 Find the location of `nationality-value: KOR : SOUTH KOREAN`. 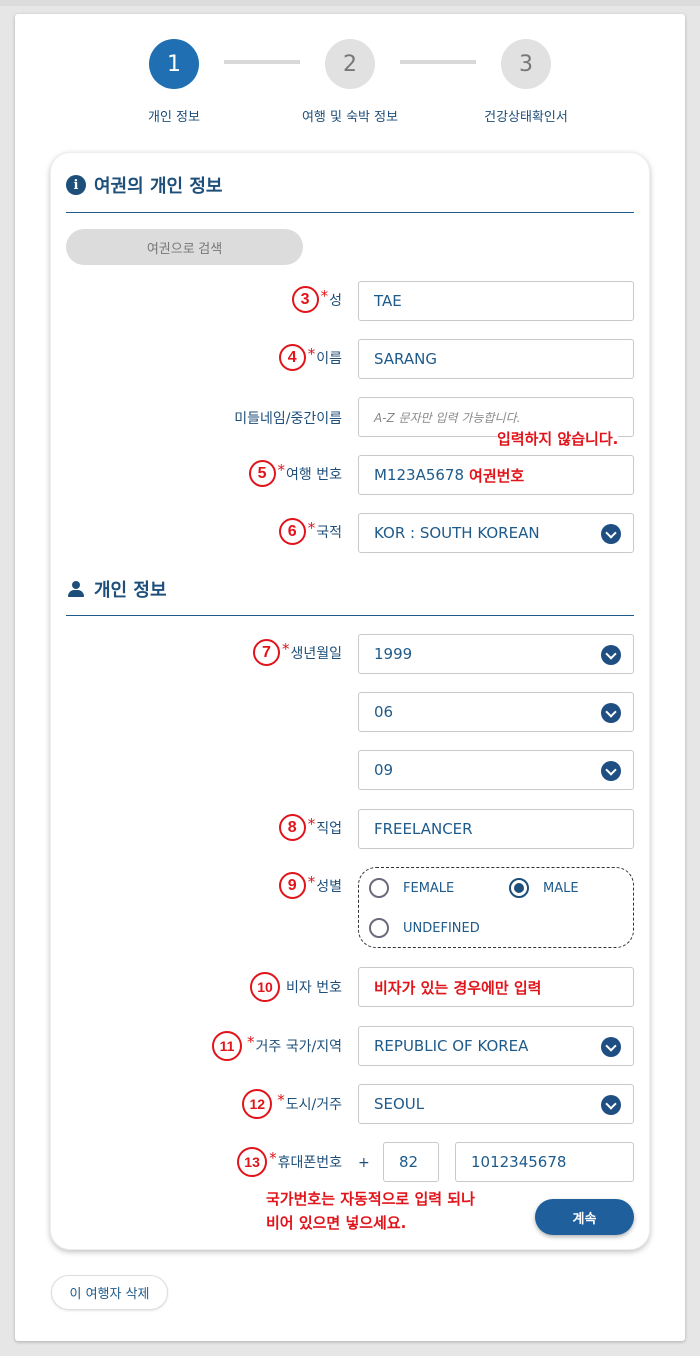

nationality-value: KOR : SOUTH KOREAN is located at coordinates (457, 533).